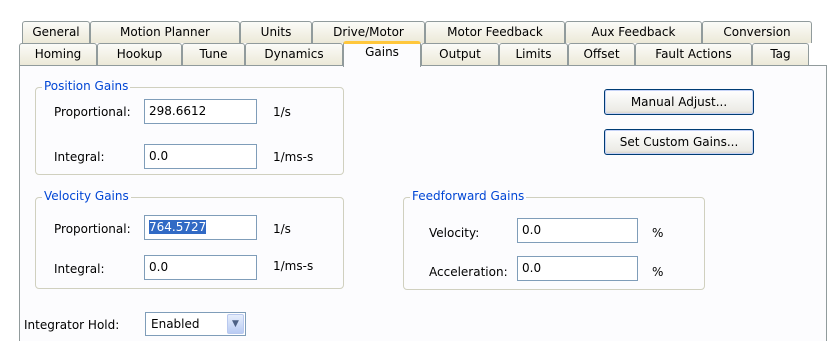 This screenshot has width=835, height=341. Describe the element at coordinates (79, 157) in the screenshot. I see `position-integral-label: Integral:` at that location.